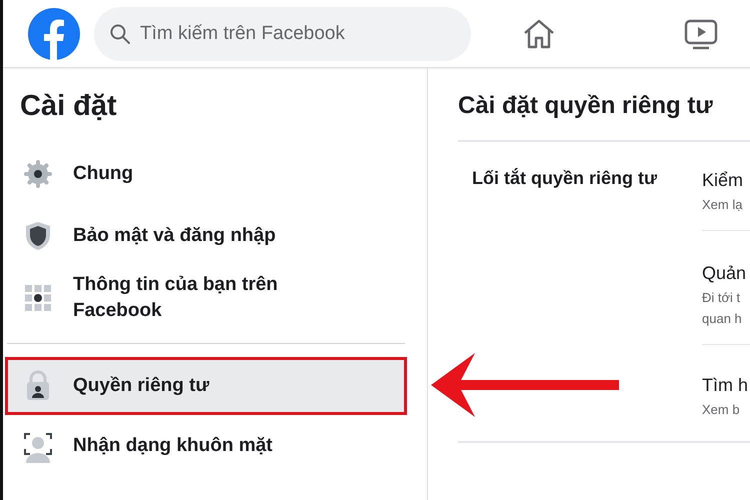 This screenshot has width=750, height=500. Describe the element at coordinates (120, 34) in the screenshot. I see `search-icon` at that location.